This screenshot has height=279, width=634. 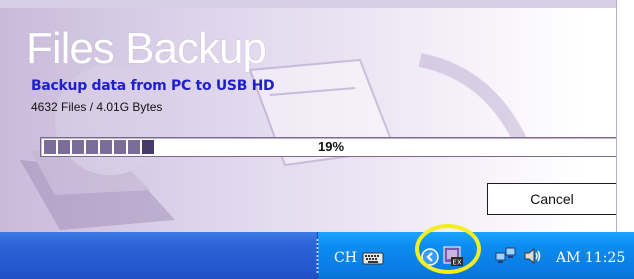 What do you see at coordinates (373, 260) in the screenshot?
I see `keyboard-icon` at bounding box center [373, 260].